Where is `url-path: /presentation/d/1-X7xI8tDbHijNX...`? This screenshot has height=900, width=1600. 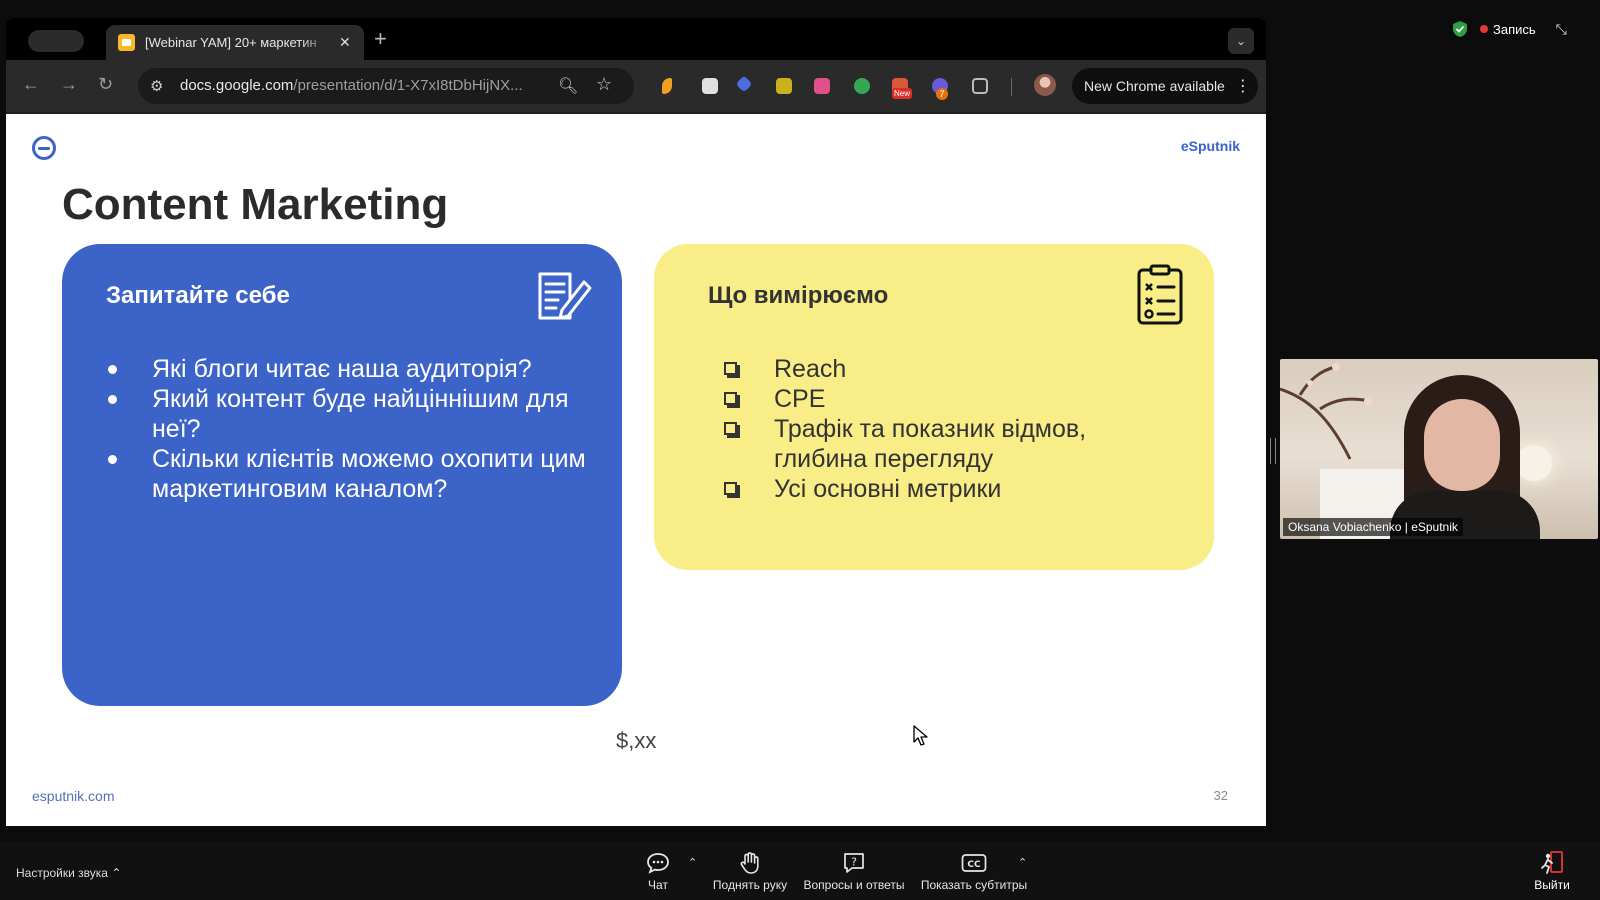 url-path: /presentation/d/1-X7xI8tDbHijNX... is located at coordinates (408, 85).